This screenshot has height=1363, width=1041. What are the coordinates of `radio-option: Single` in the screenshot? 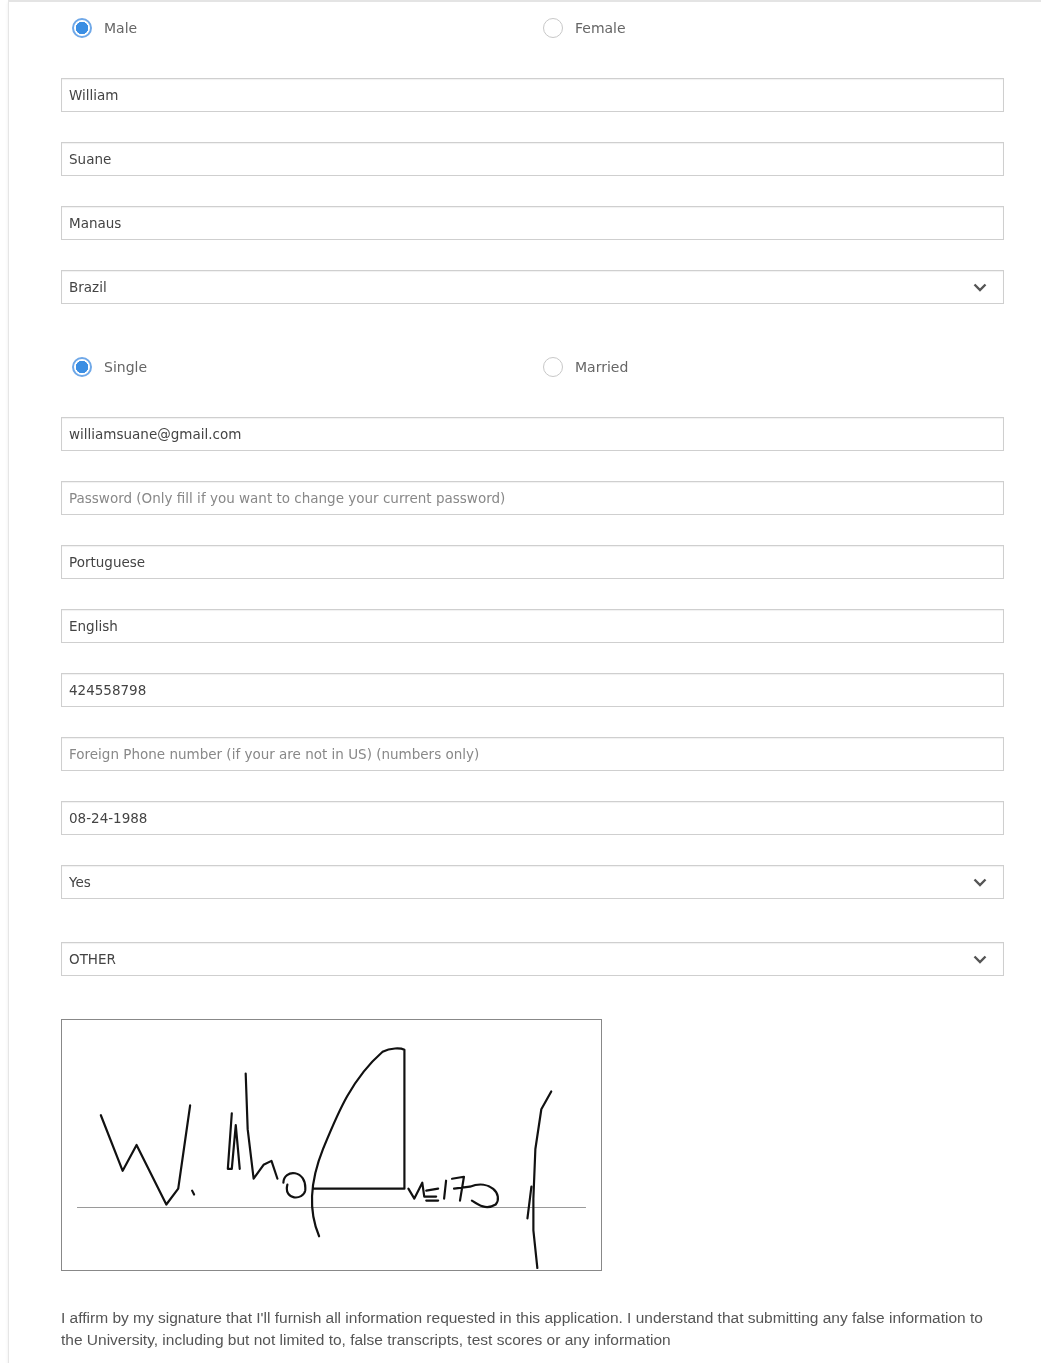 It's located at (307, 367).